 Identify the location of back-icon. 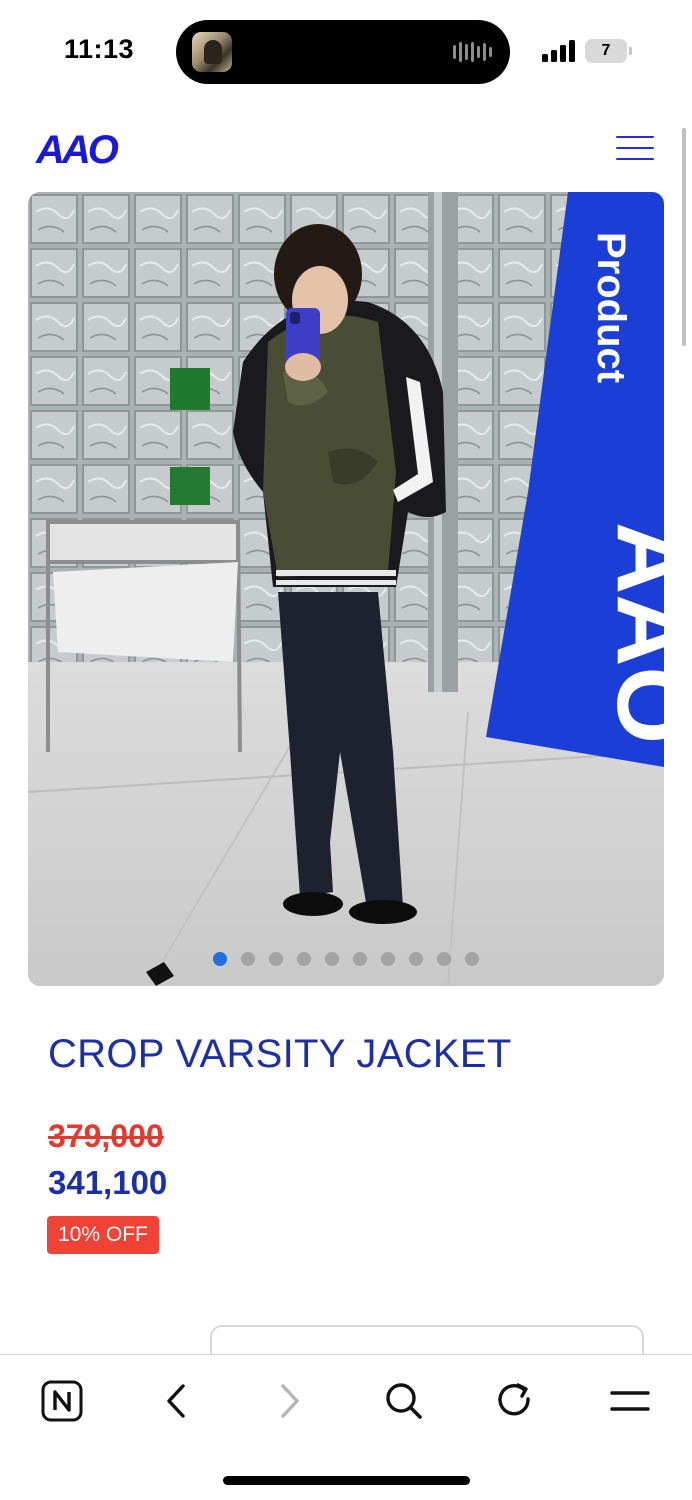
(176, 1401).